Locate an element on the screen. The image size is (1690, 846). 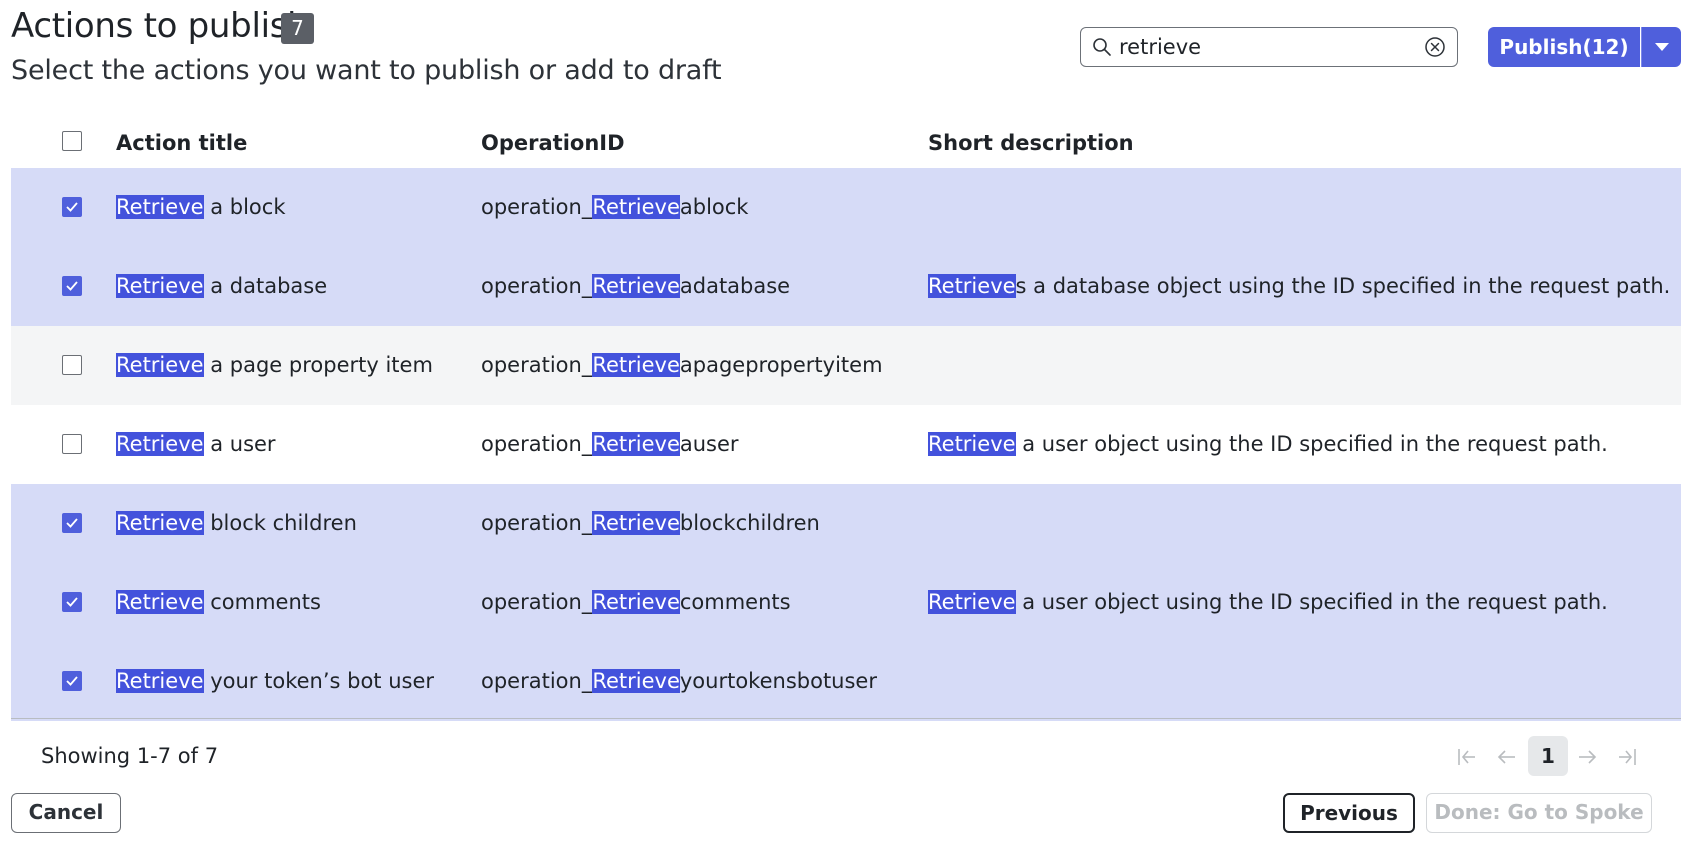
operation-id-suffix: blockchildren is located at coordinates (749, 523).